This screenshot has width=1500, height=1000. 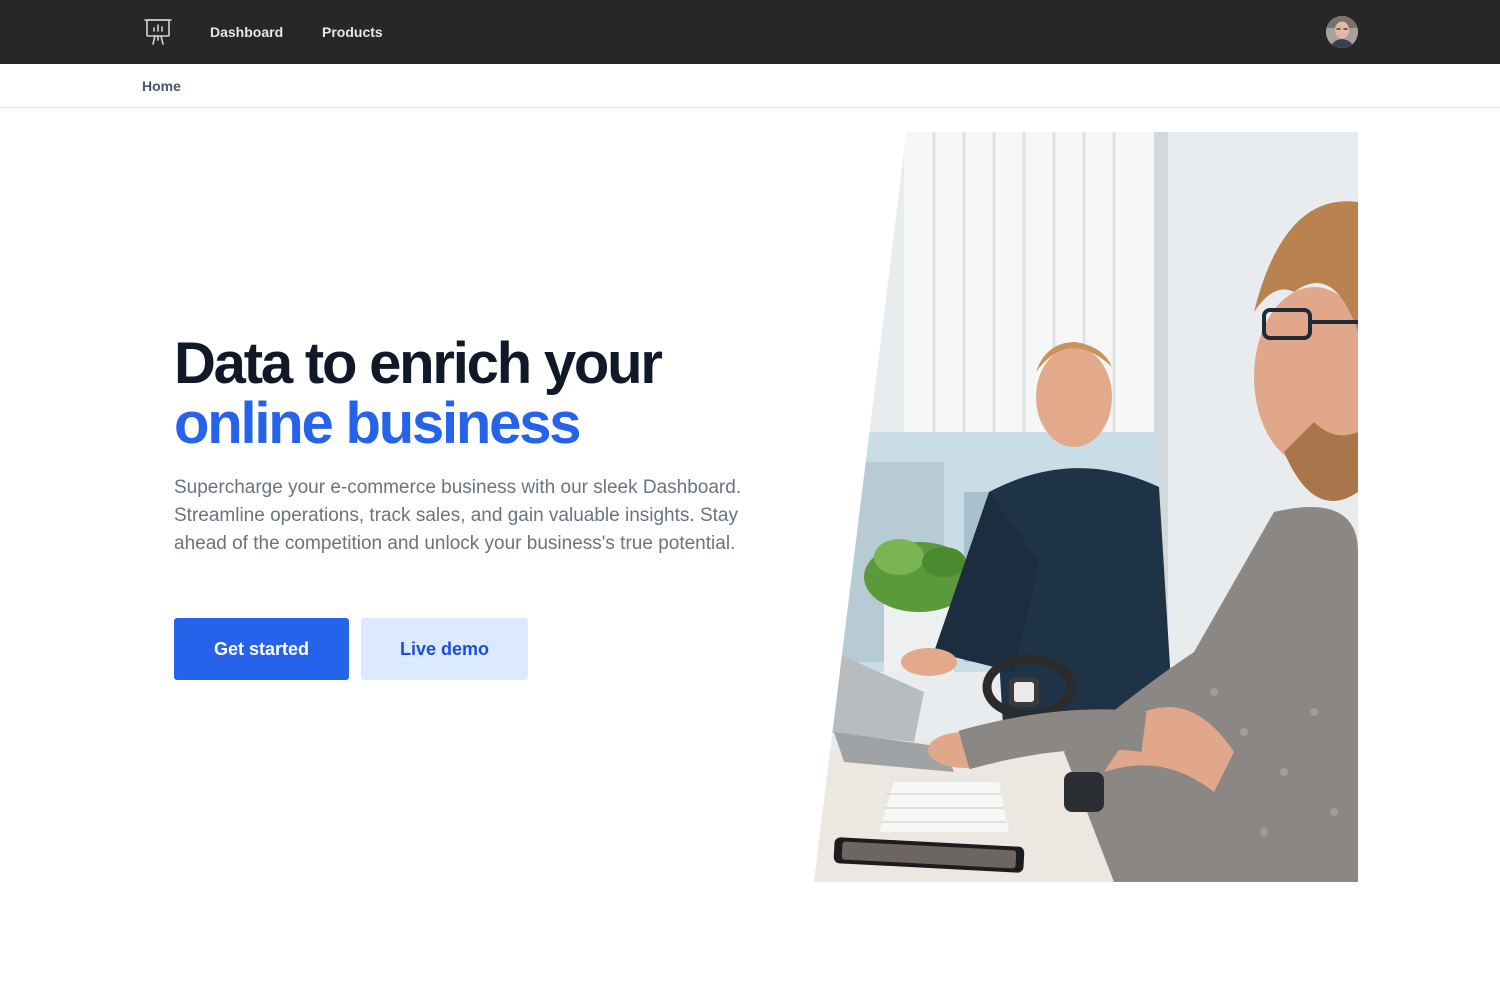 What do you see at coordinates (246, 32) in the screenshot?
I see `nav-link-dashboard: Dashboard` at bounding box center [246, 32].